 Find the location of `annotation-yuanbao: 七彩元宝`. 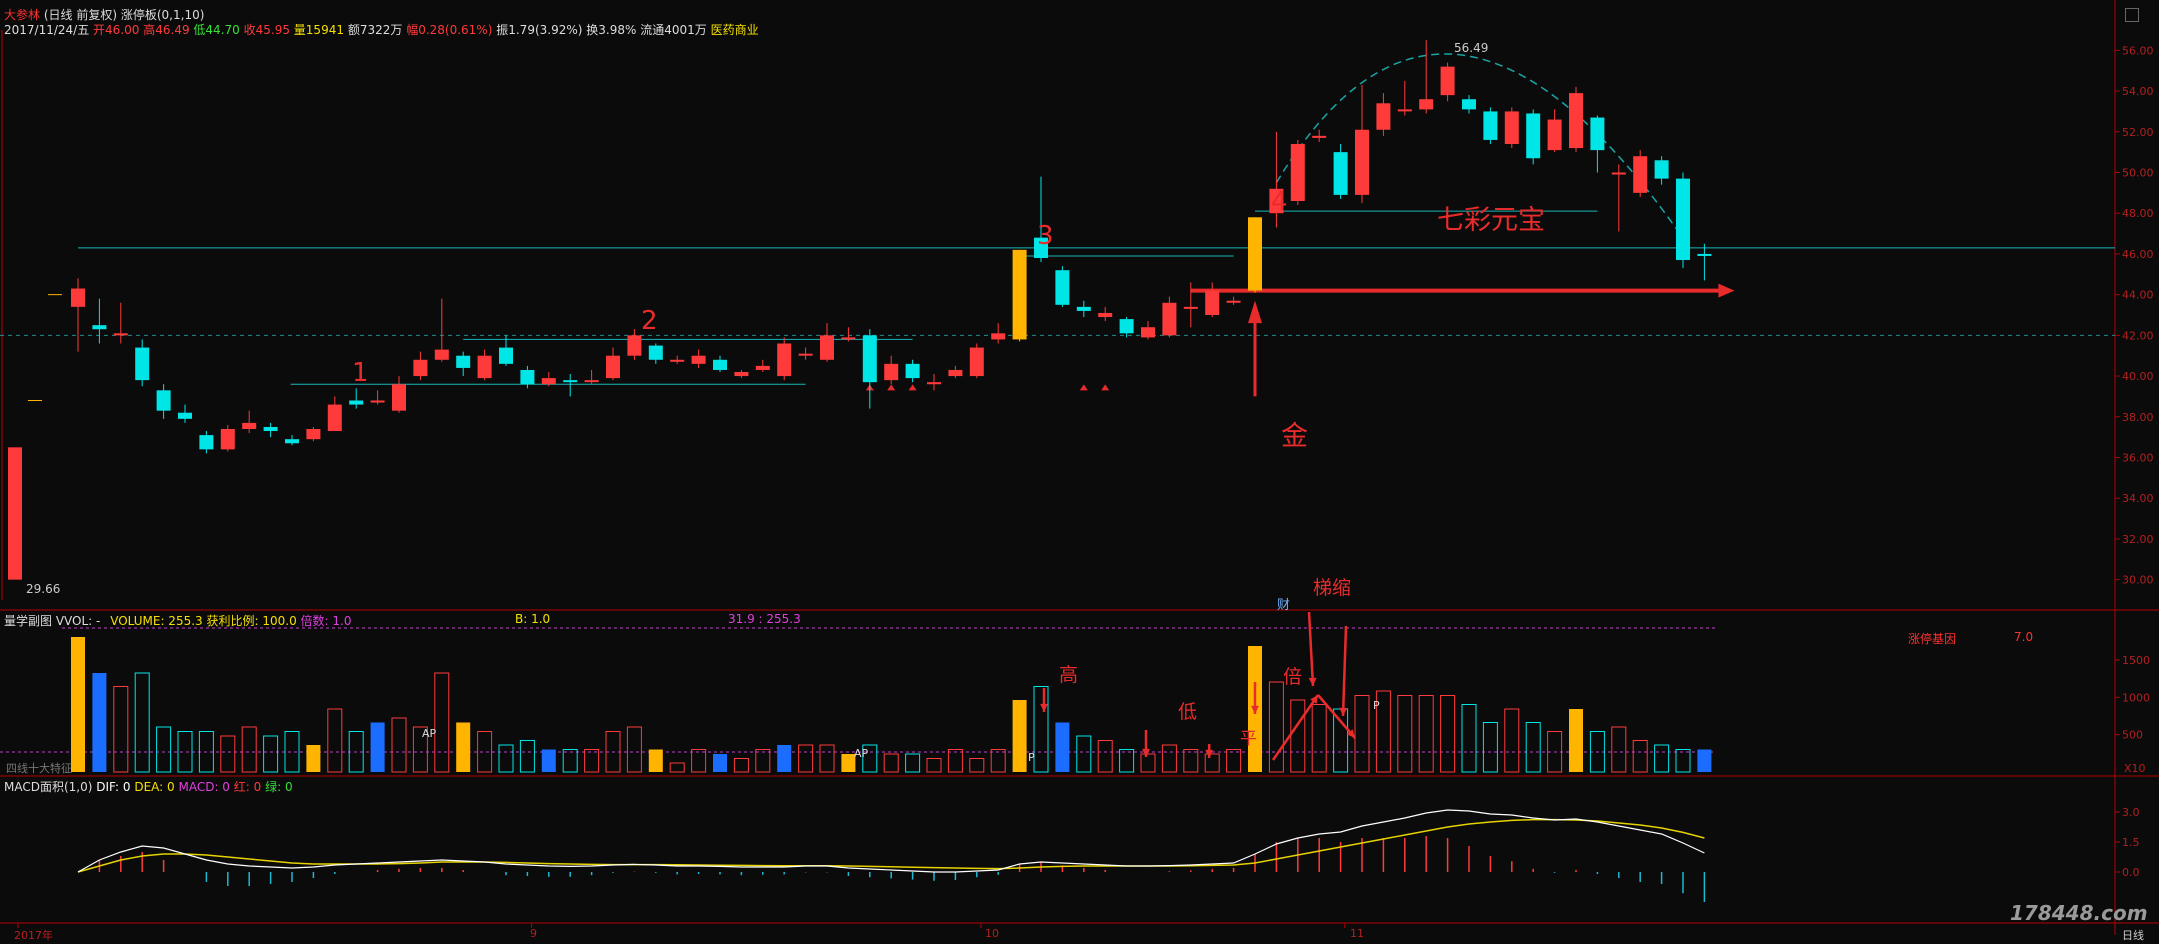

annotation-yuanbao: 七彩元宝 is located at coordinates (1491, 220).